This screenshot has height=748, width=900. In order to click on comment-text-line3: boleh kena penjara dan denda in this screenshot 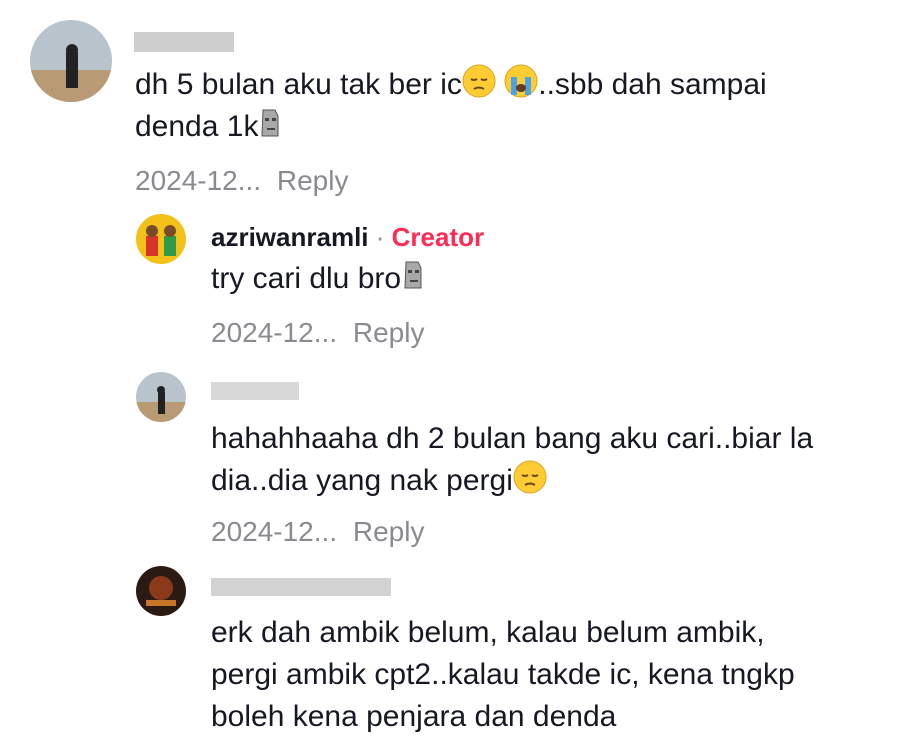, I will do `click(414, 716)`.